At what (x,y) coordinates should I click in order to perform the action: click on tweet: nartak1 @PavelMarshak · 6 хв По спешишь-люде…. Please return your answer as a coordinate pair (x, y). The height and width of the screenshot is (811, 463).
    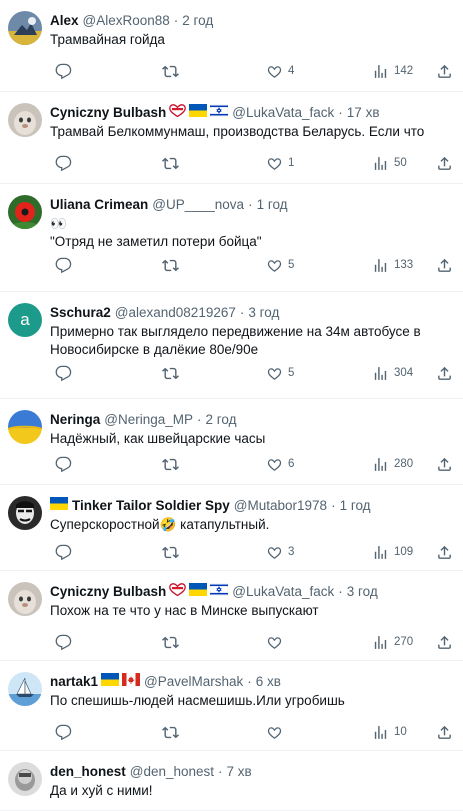
    Looking at the image, I should click on (231, 706).